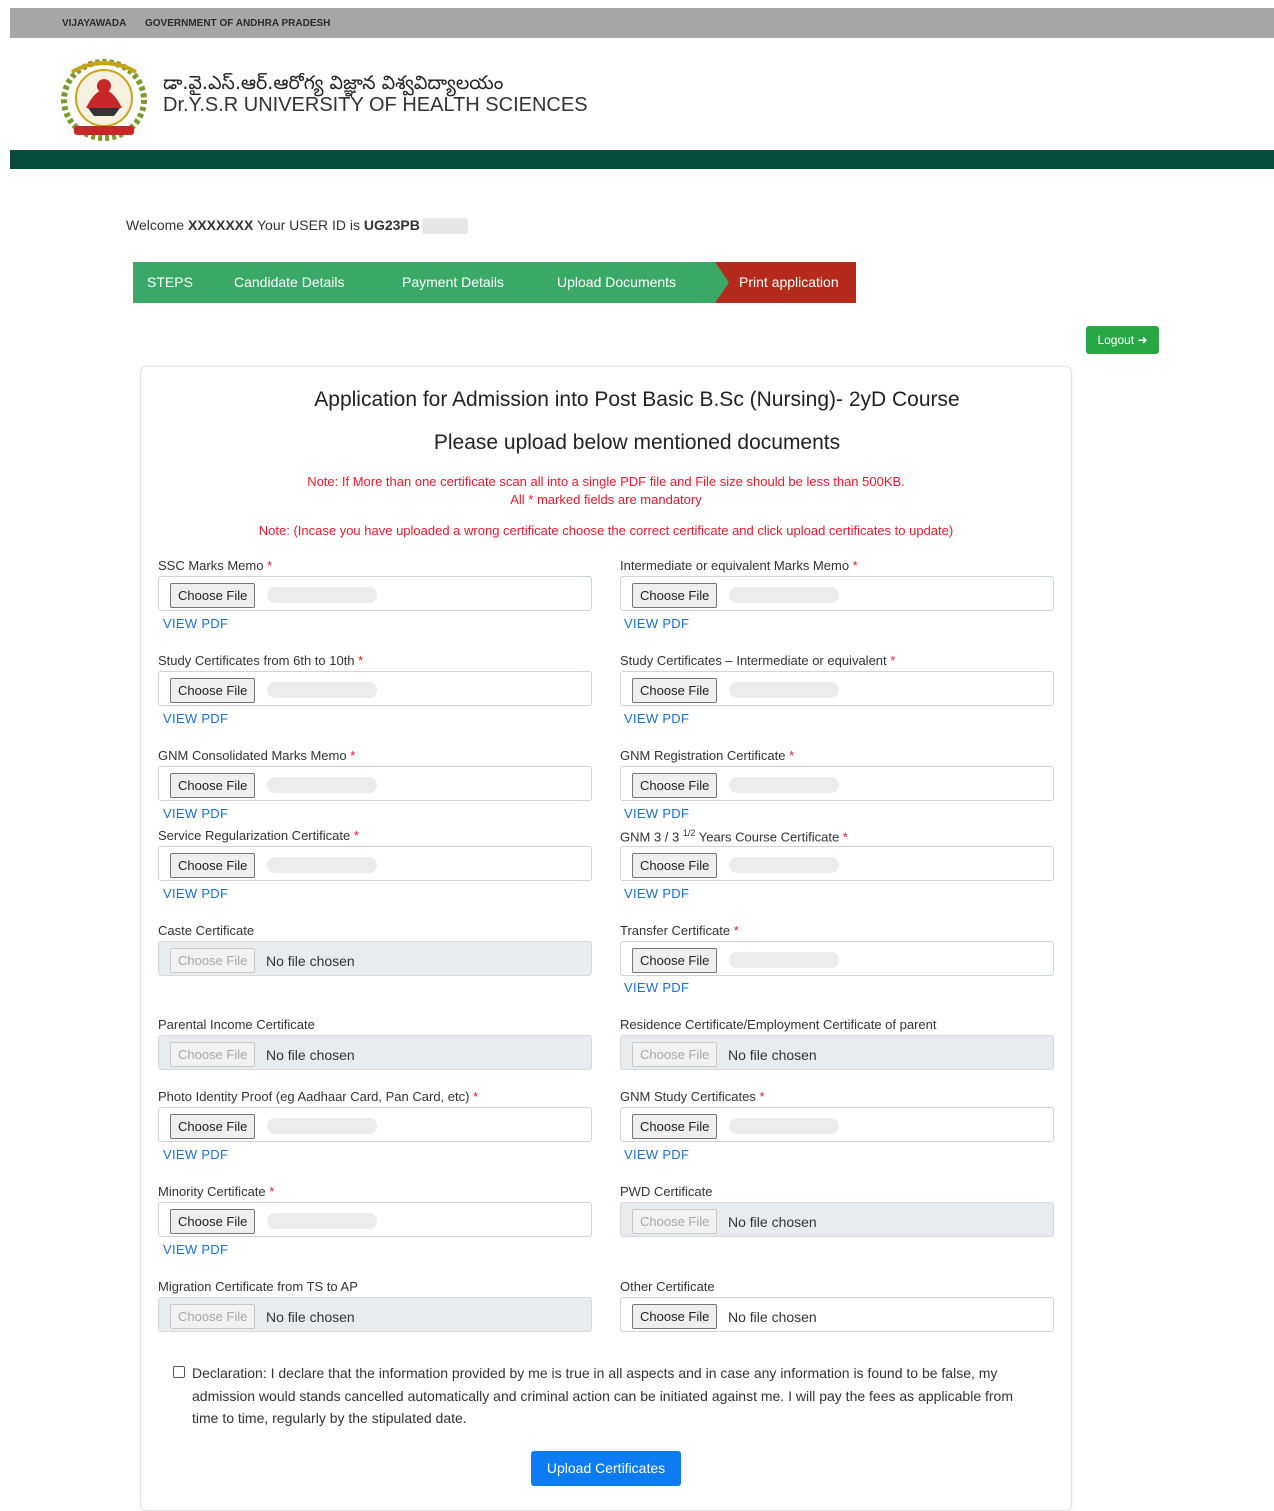  Describe the element at coordinates (656, 718) in the screenshot. I see `study-inter-view-pdf-link: VIEW PDF` at that location.